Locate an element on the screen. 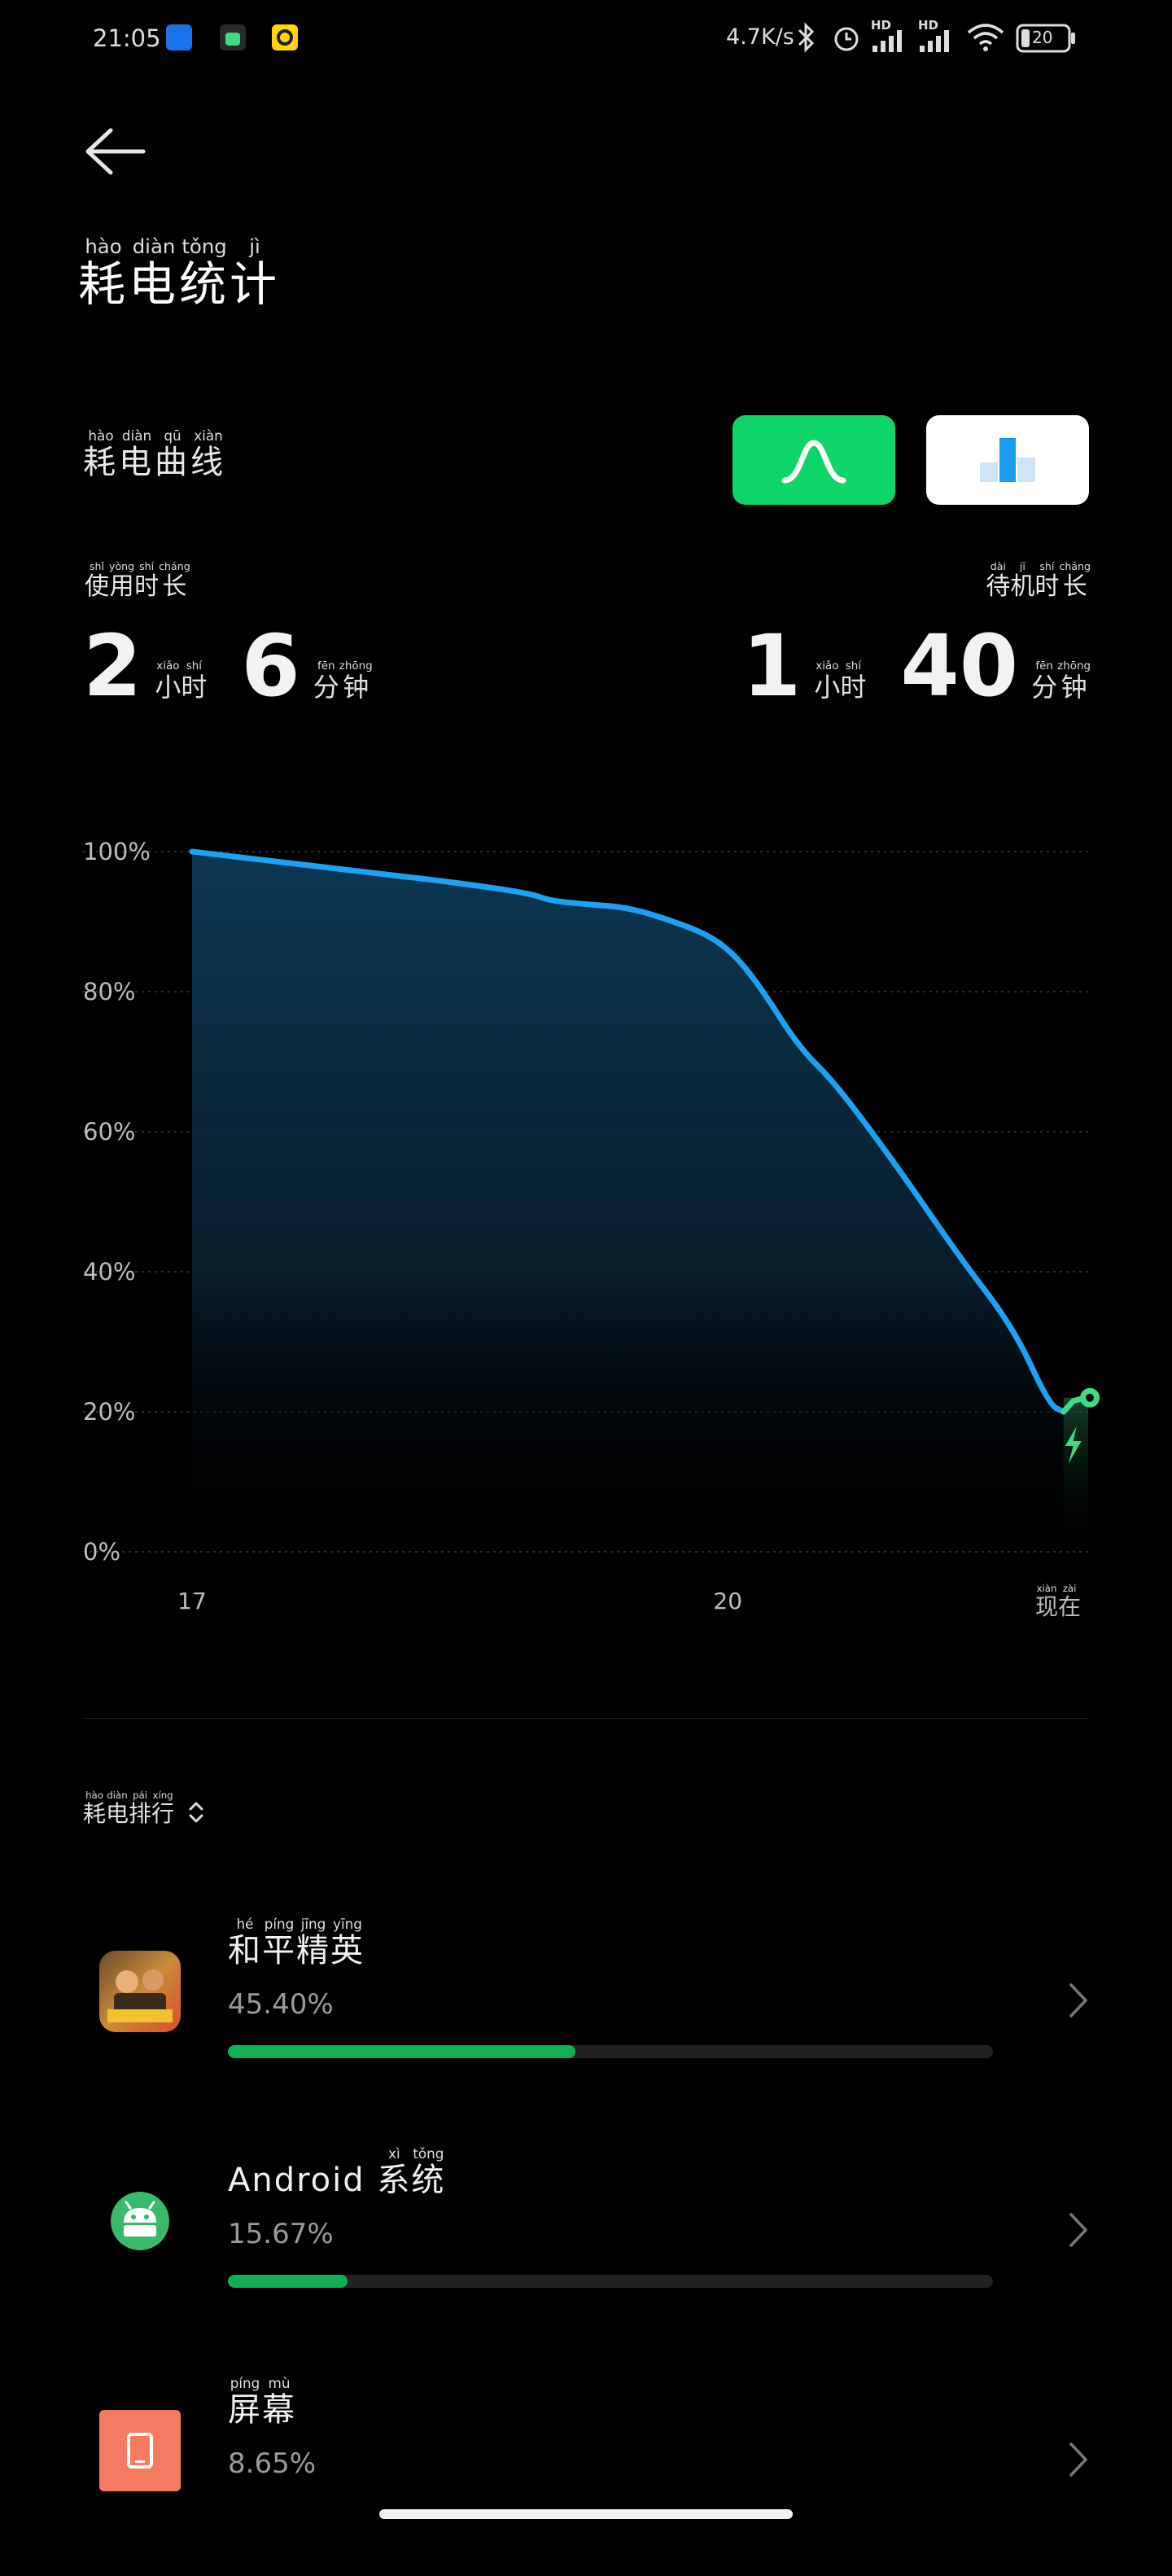 This screenshot has width=1172, height=2576. sort-selector: 耗hào电diàn排pái行xíng is located at coordinates (145, 1809).